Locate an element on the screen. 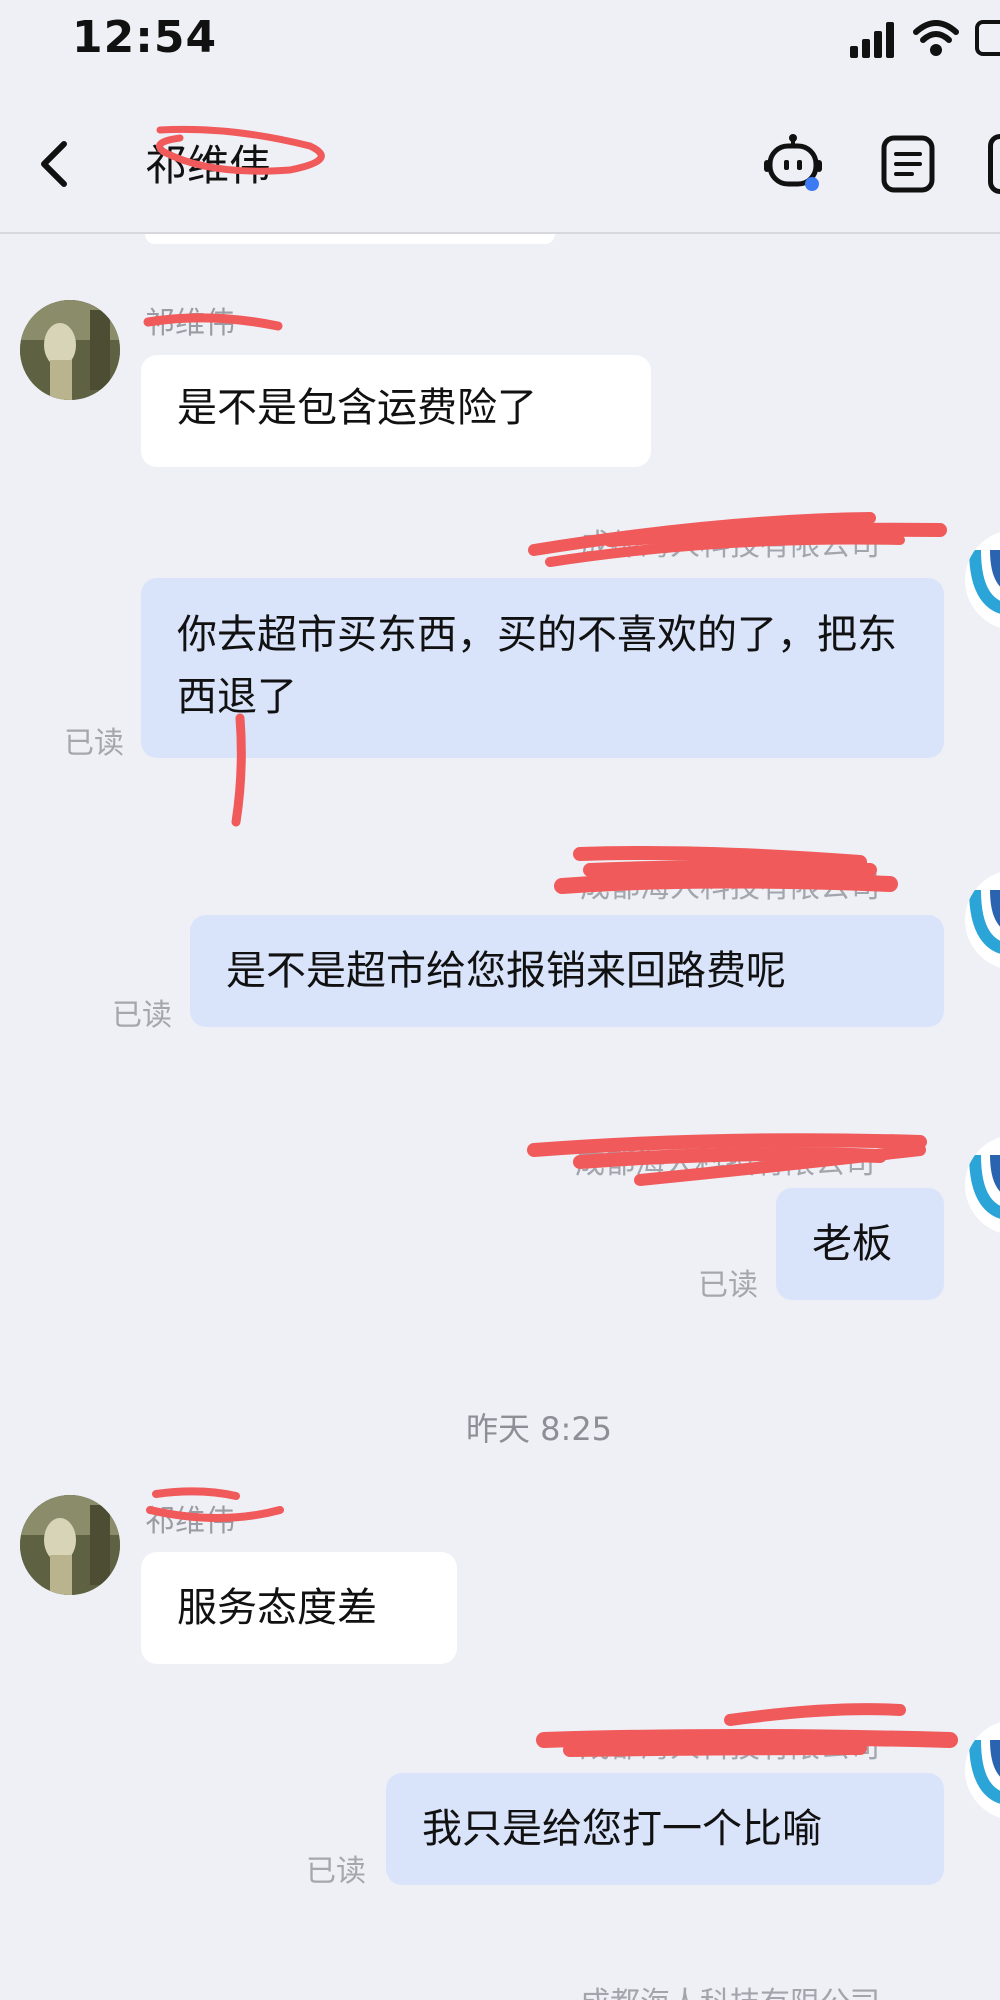 The image size is (1000, 2000). status-time: 12:54 is located at coordinates (145, 37).